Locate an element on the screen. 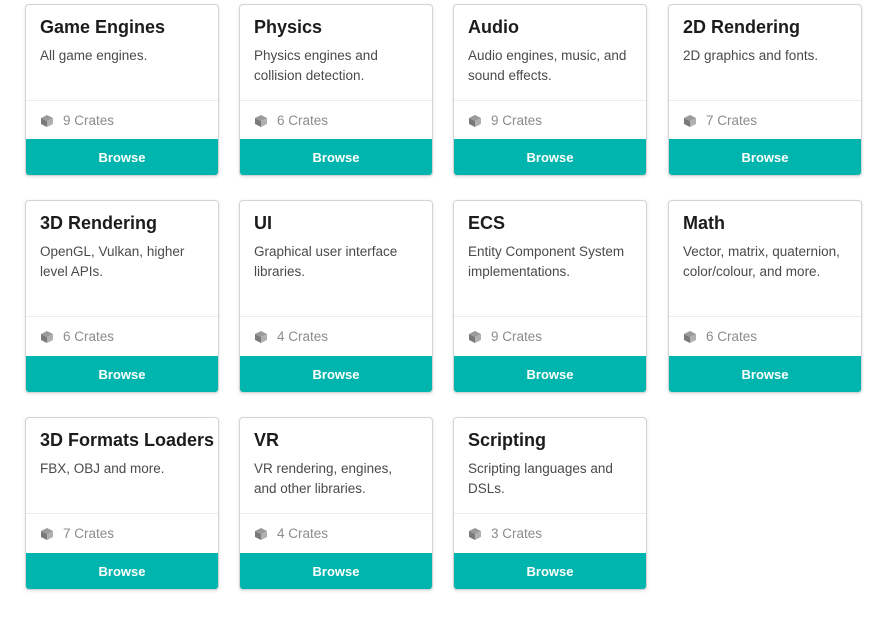 This screenshot has height=622, width=882. category-description: 2D graphics and fonts. is located at coordinates (751, 55).